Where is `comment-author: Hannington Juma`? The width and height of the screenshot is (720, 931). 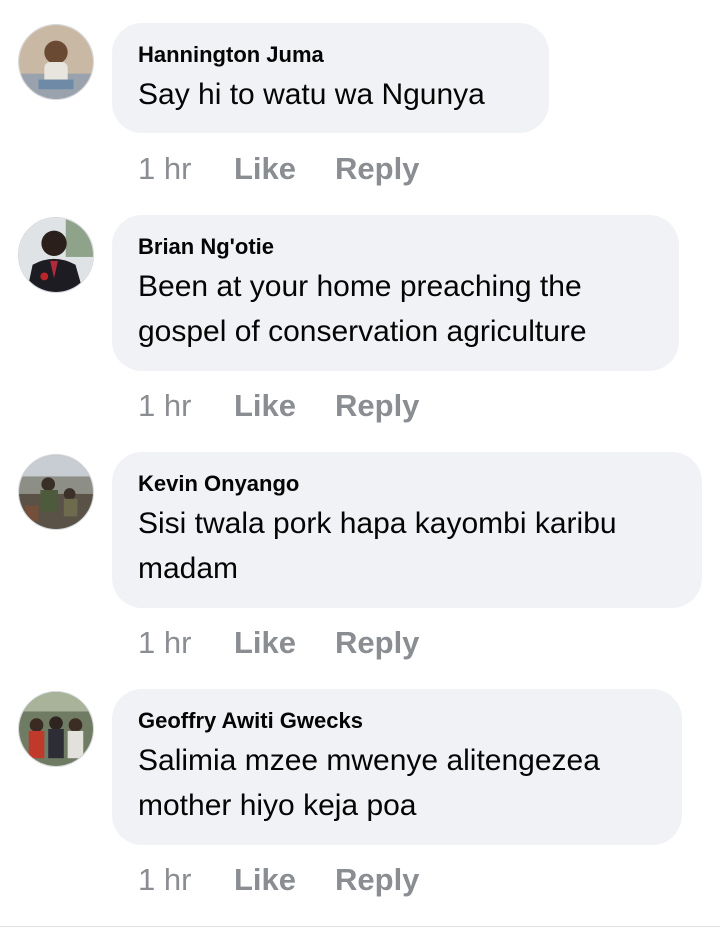
comment-author: Hannington Juma is located at coordinates (330, 55).